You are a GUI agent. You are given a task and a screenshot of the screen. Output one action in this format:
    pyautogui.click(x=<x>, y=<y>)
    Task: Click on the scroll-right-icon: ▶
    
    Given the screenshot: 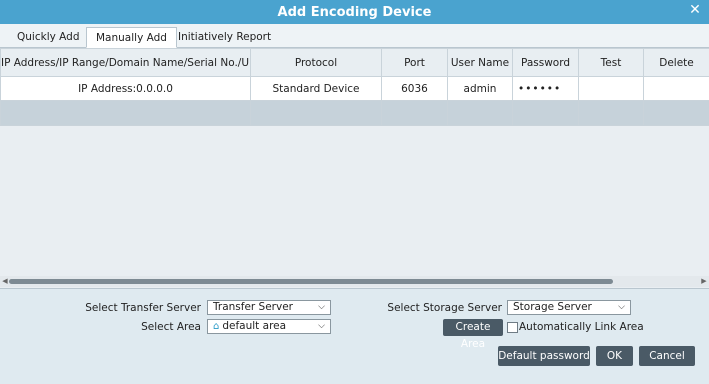 What is the action you would take?
    pyautogui.click(x=704, y=281)
    